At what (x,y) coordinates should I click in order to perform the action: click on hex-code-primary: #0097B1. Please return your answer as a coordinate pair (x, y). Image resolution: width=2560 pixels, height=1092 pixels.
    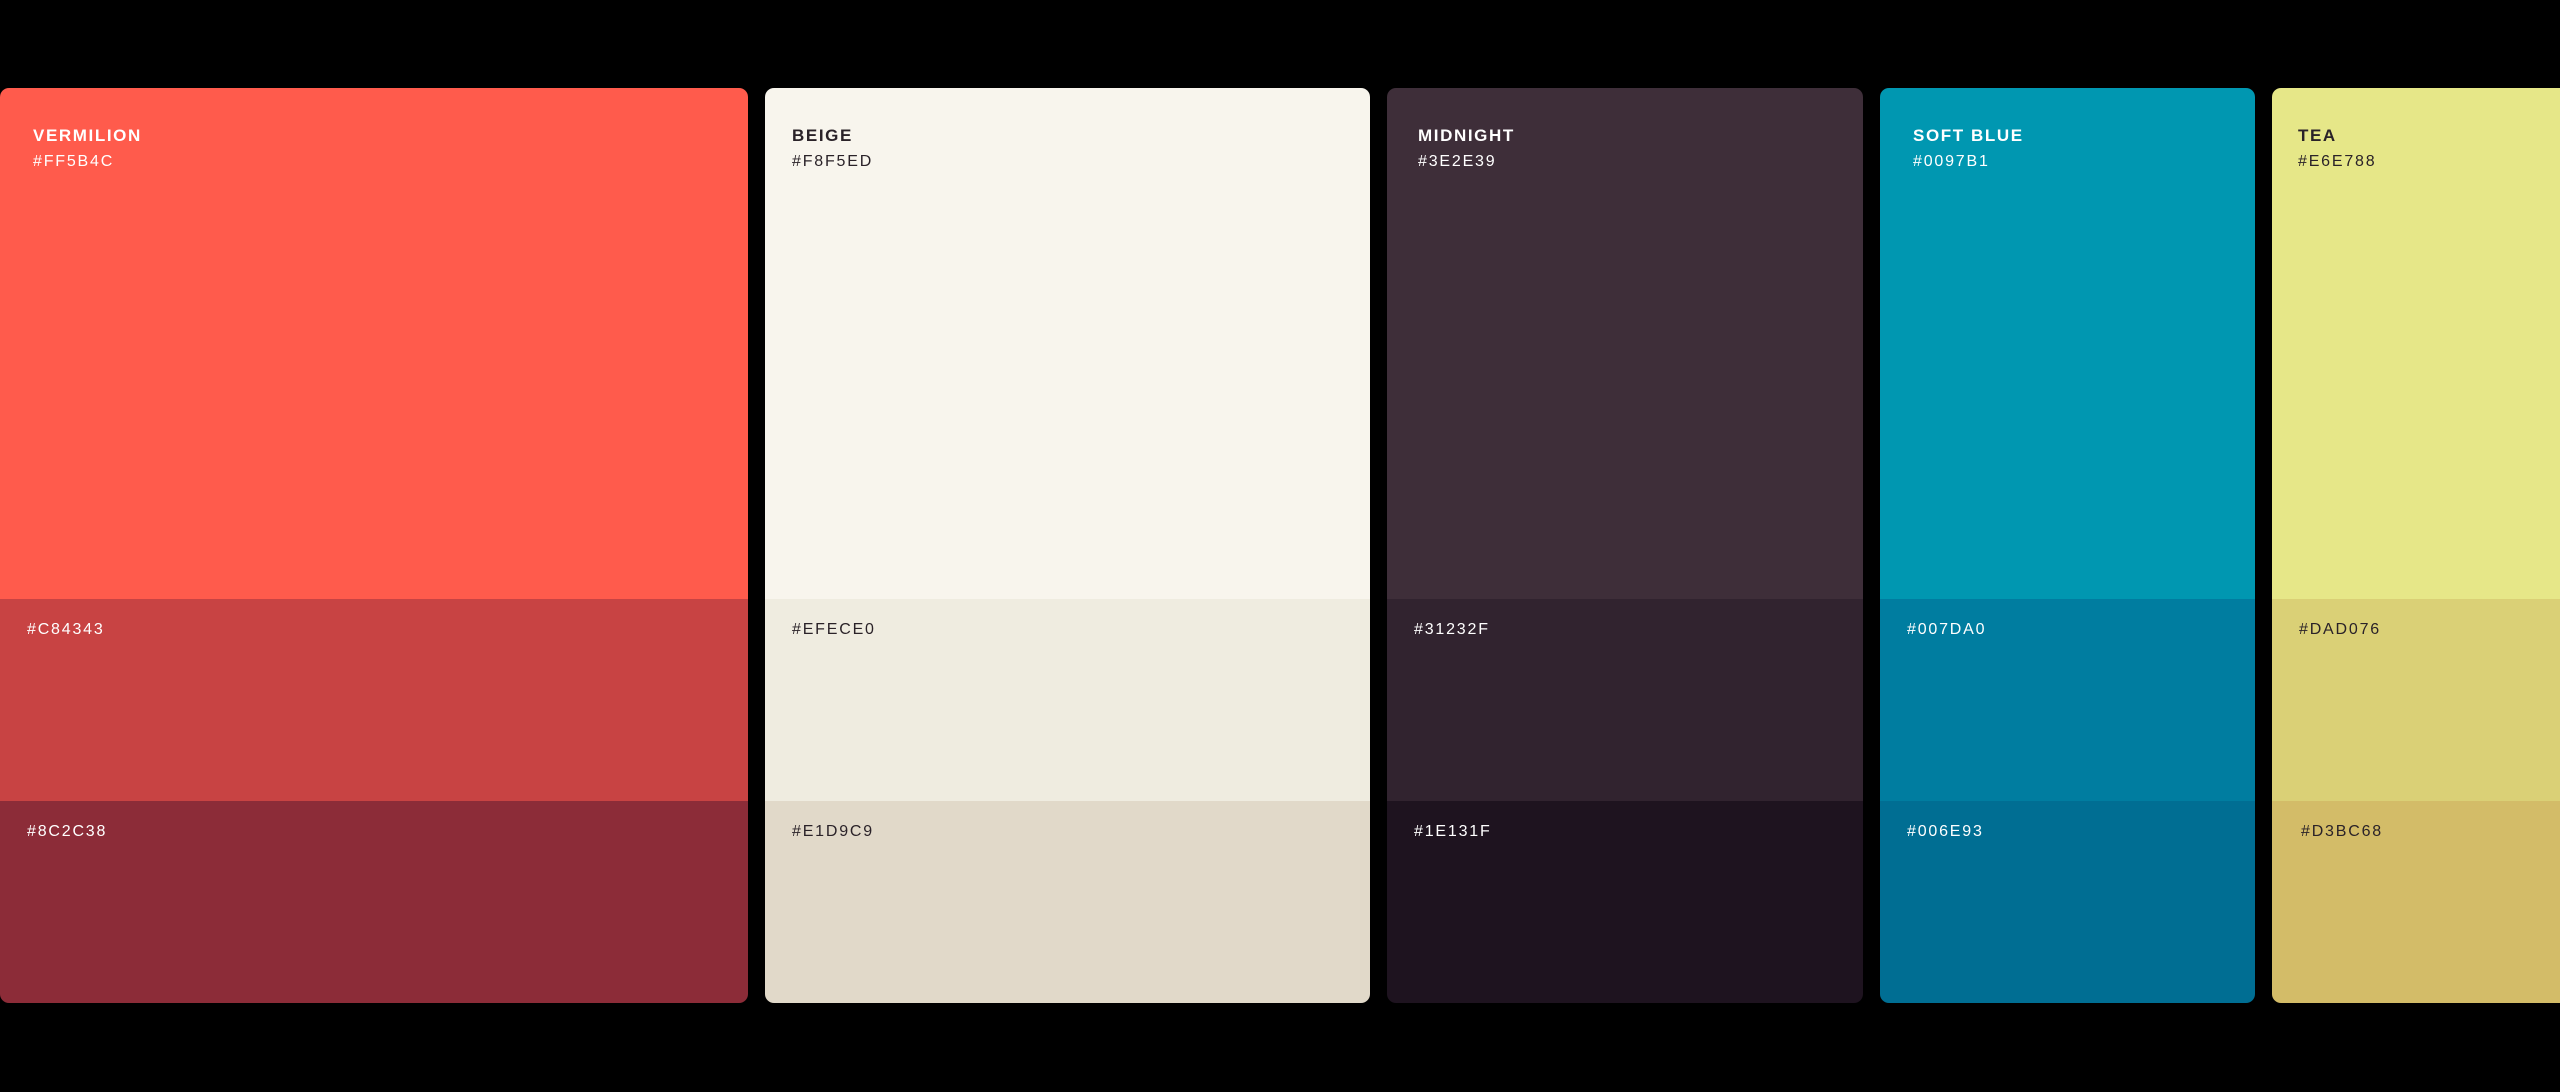
    Looking at the image, I should click on (1951, 161).